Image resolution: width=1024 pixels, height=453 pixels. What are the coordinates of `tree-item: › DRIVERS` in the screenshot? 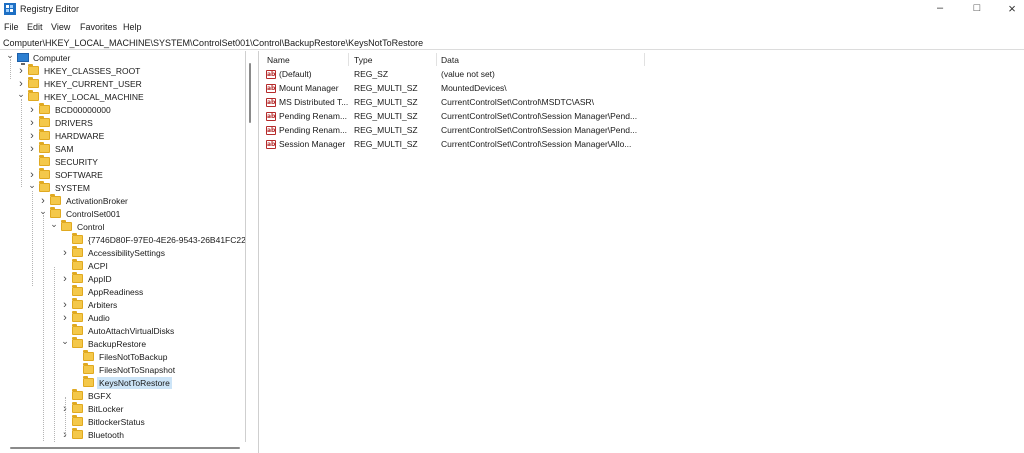 It's located at (122, 123).